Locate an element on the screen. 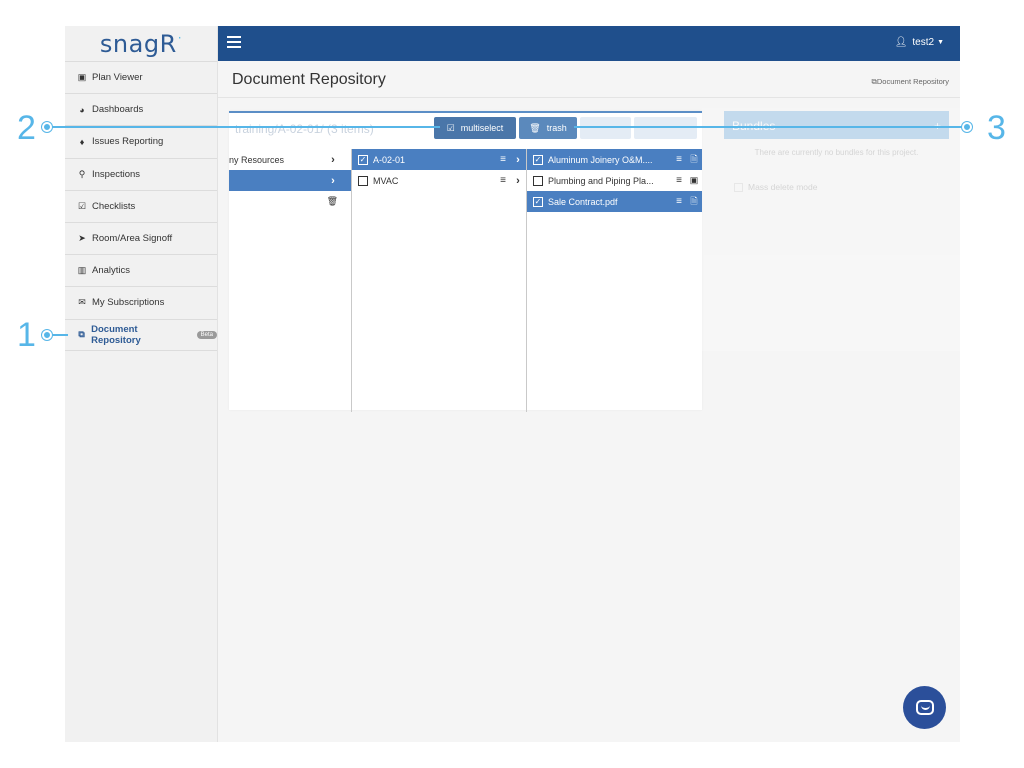  list-item: Plumbing and Piping Pla... ≡ ▣ is located at coordinates (614, 180).